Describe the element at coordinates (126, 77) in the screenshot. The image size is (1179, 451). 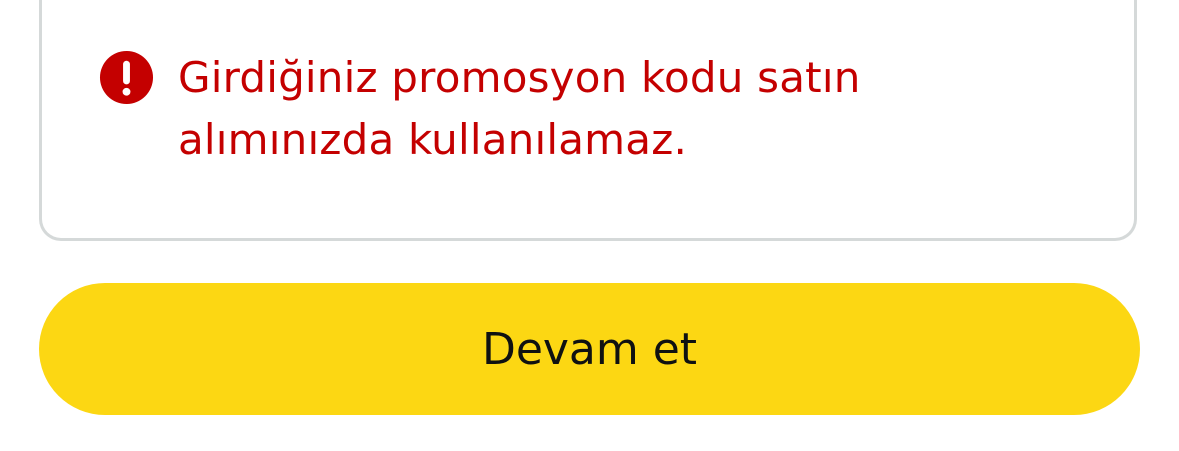
I see `exclamation-circle-icon` at that location.